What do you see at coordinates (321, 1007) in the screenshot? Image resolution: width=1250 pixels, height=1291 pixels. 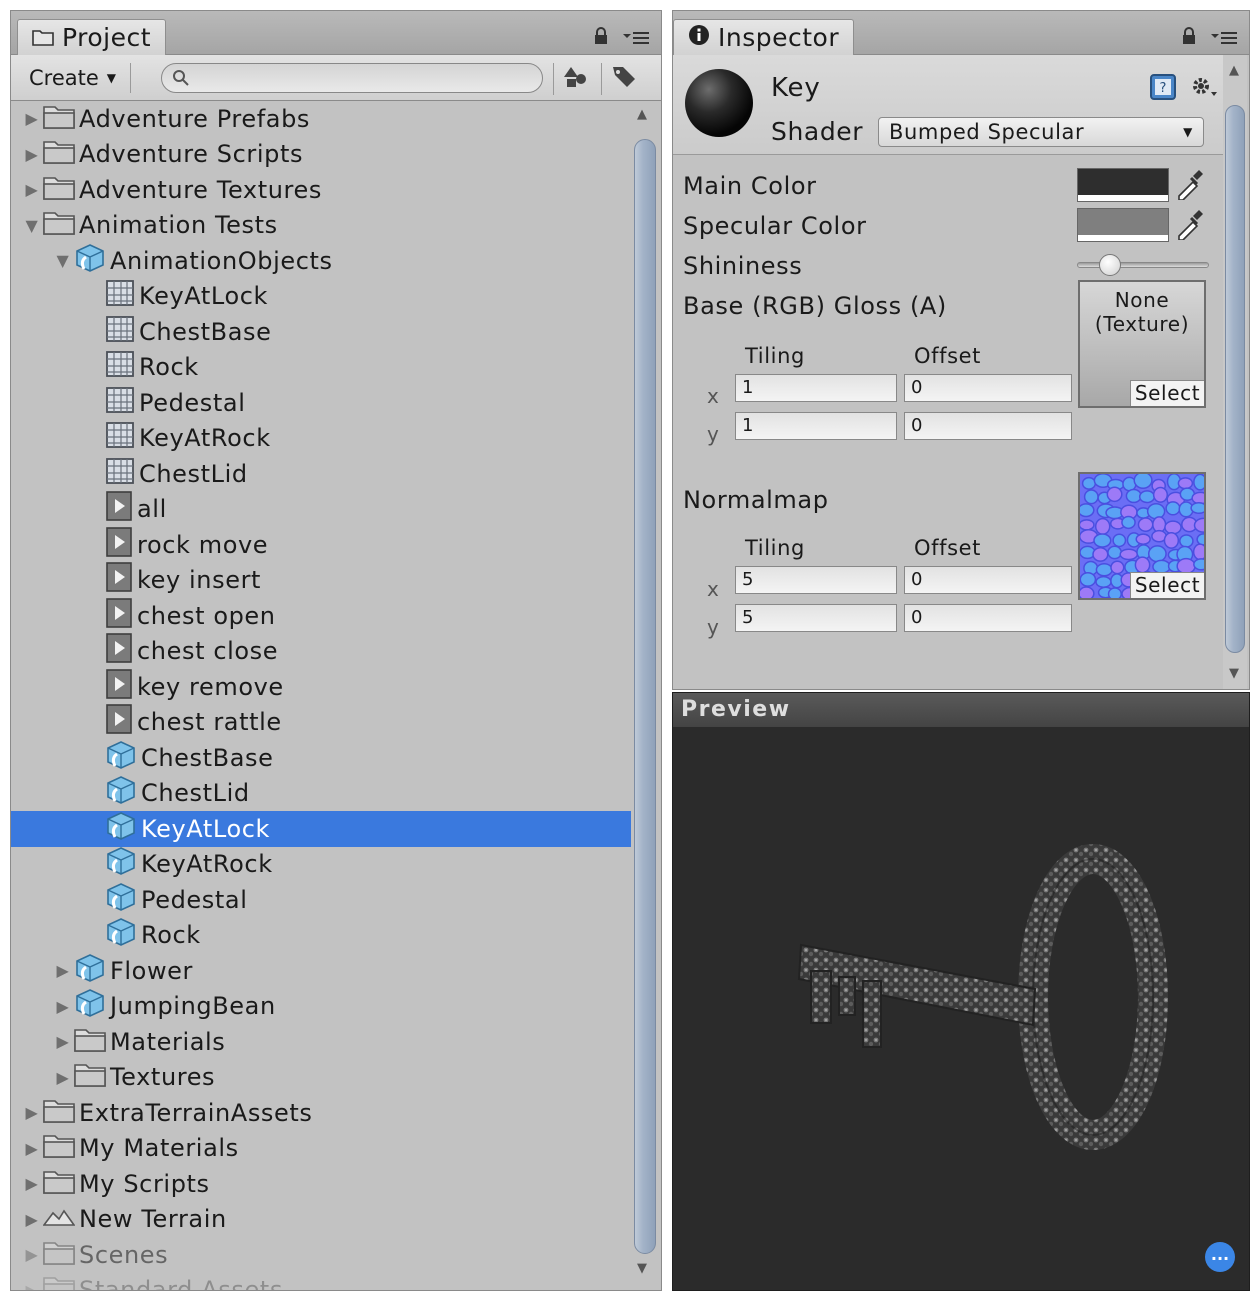 I see `tree-item: ▶ JumpingBean` at bounding box center [321, 1007].